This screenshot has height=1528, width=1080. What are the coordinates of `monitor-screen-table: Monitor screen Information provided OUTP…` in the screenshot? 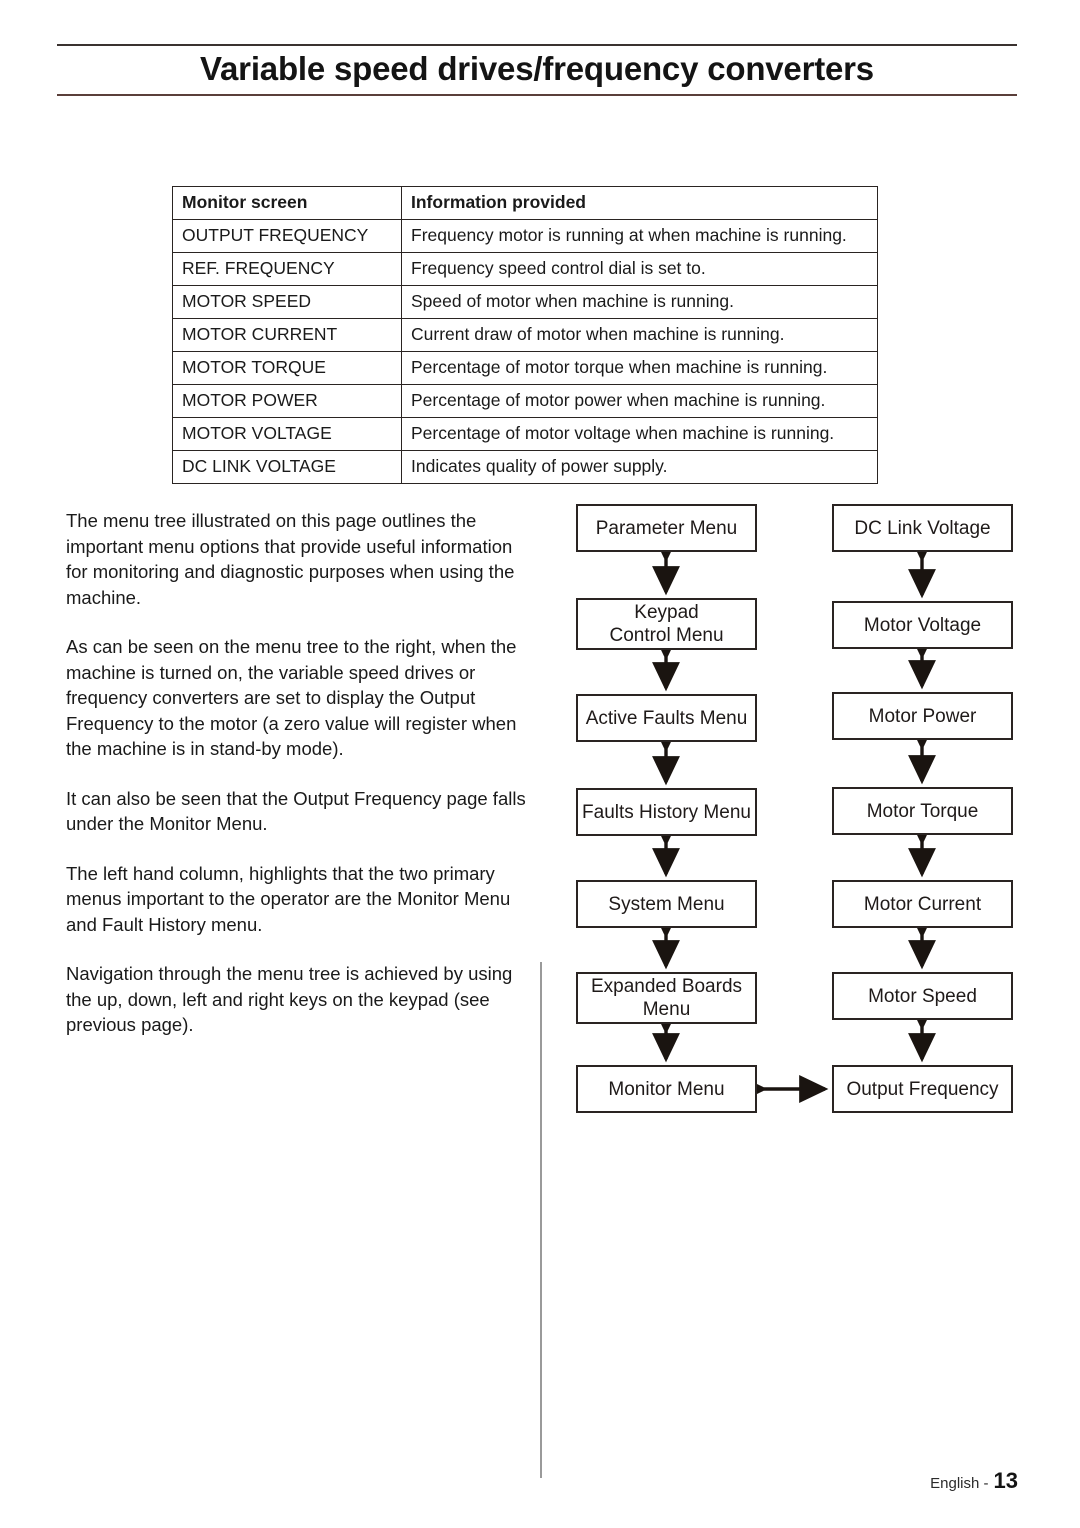 It's located at (525, 335).